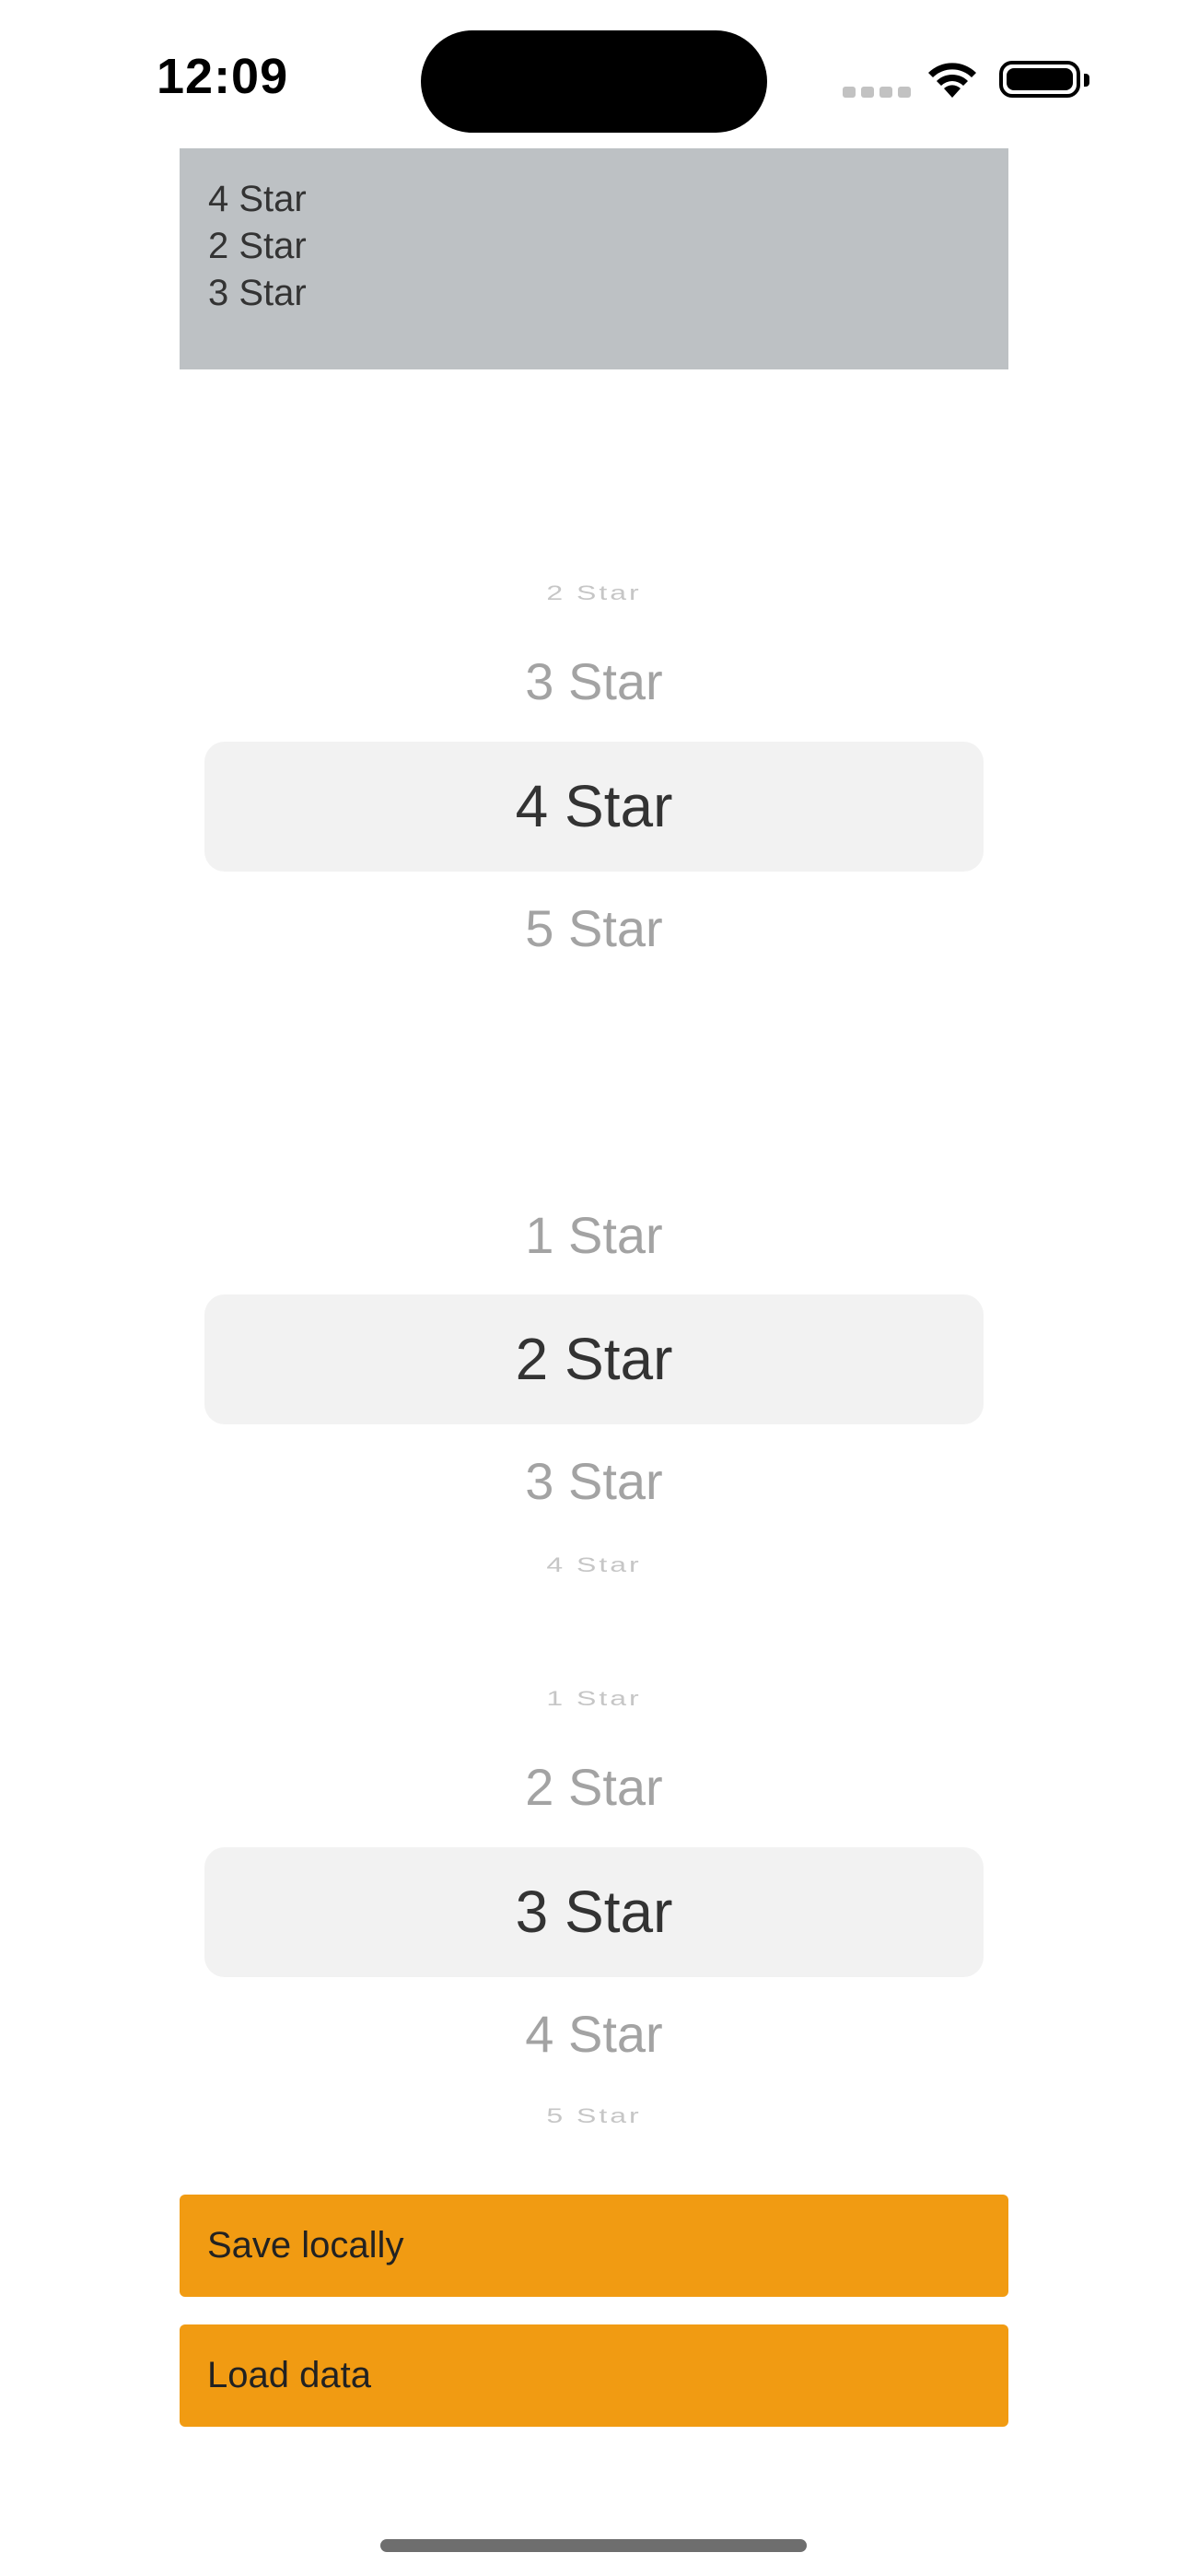 This screenshot has width=1188, height=2576. I want to click on rating-picker-1: 2 Star 3 Star 4 Star 5 Star, so click(594, 765).